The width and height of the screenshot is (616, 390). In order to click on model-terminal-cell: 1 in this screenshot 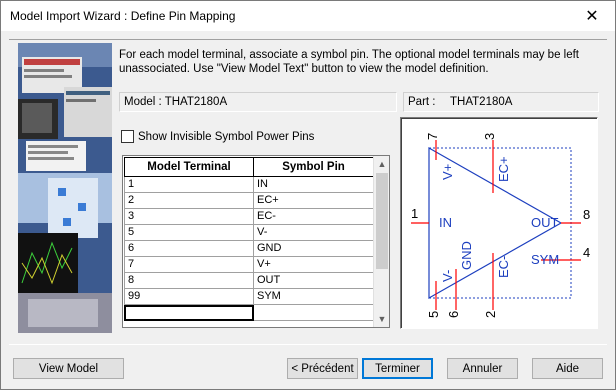, I will do `click(189, 185)`.